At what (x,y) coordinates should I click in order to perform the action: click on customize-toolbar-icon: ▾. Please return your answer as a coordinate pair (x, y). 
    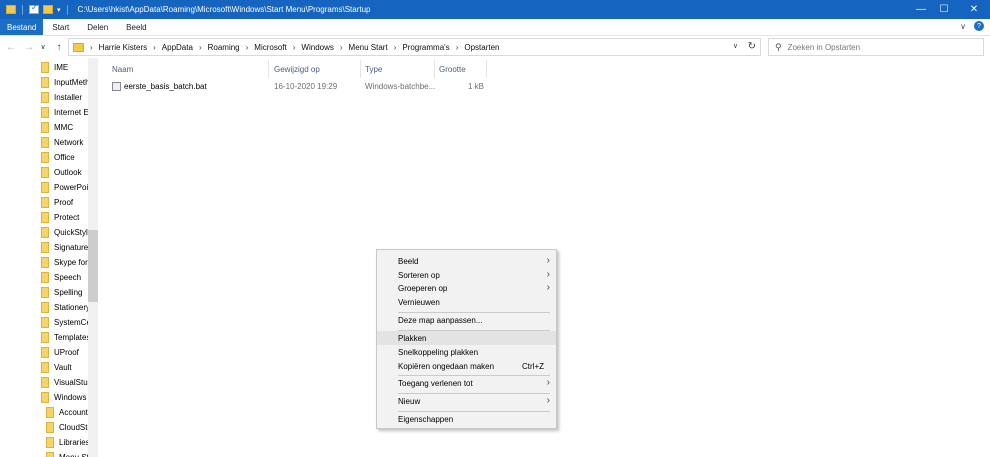
    Looking at the image, I should click on (59, 10).